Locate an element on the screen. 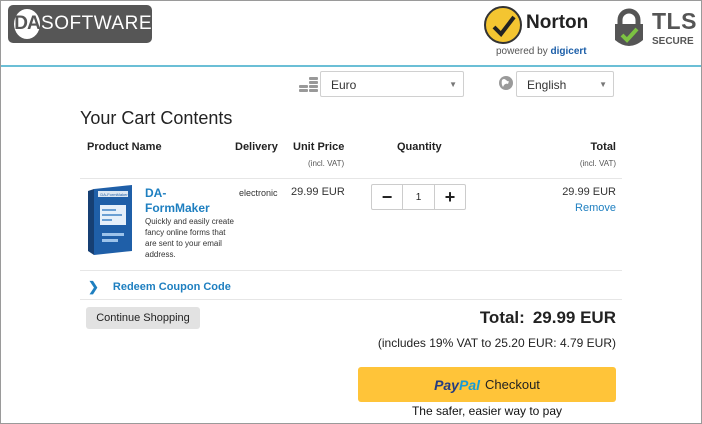  tls-wordmark: TLS is located at coordinates (674, 21).